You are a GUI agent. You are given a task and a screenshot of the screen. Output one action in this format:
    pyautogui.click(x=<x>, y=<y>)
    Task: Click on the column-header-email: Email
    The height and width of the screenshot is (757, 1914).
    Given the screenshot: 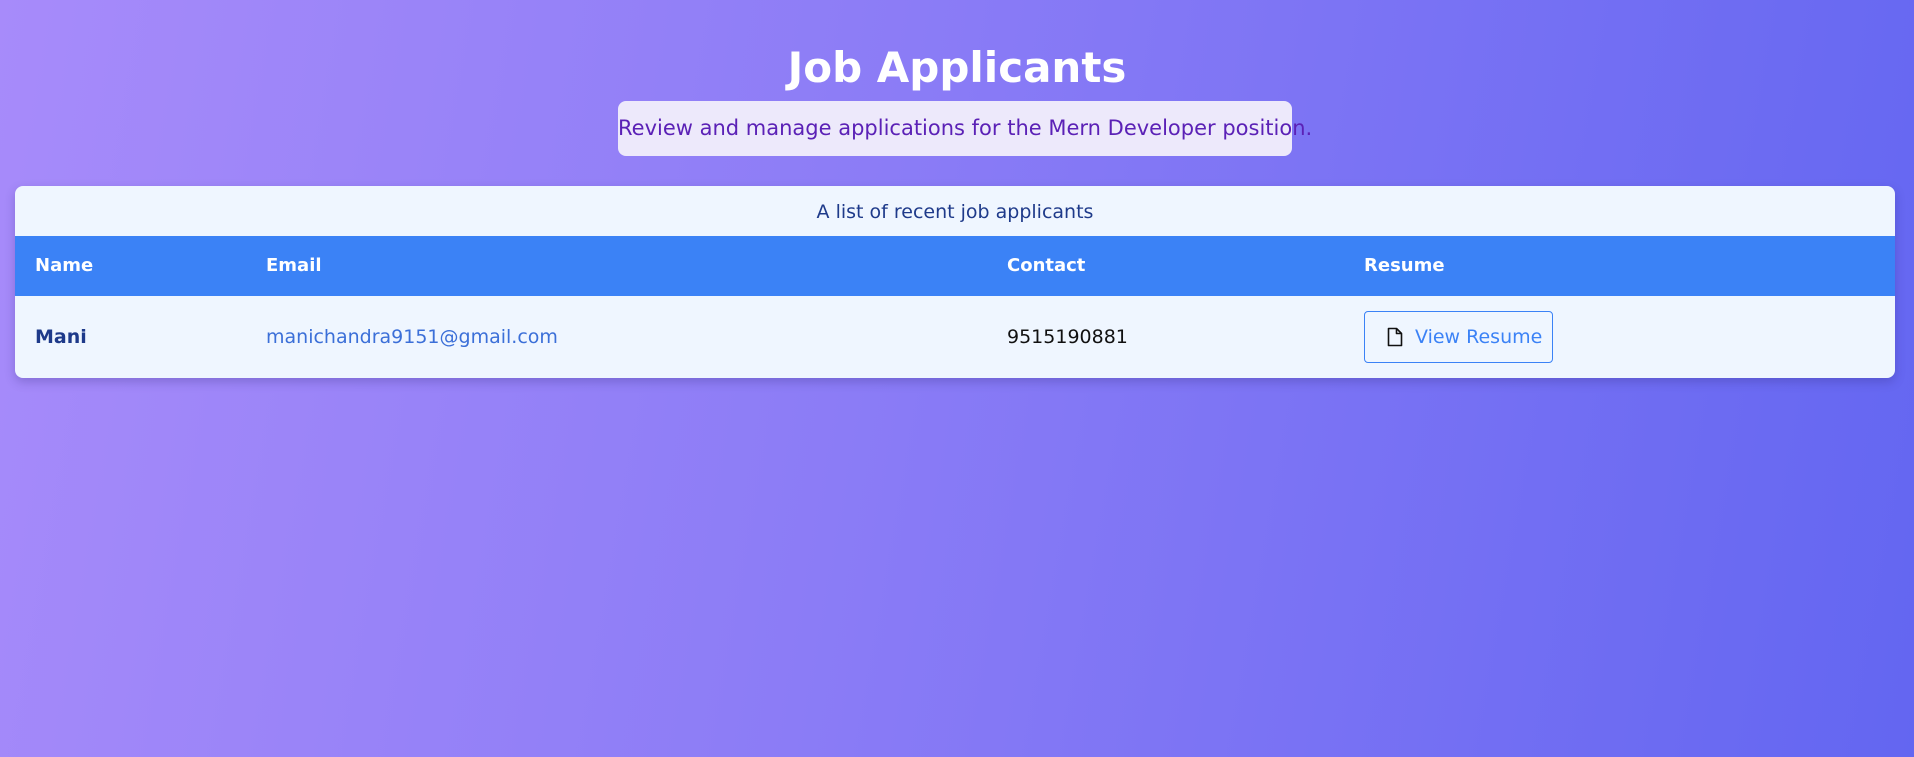 What is the action you would take?
    pyautogui.click(x=294, y=265)
    